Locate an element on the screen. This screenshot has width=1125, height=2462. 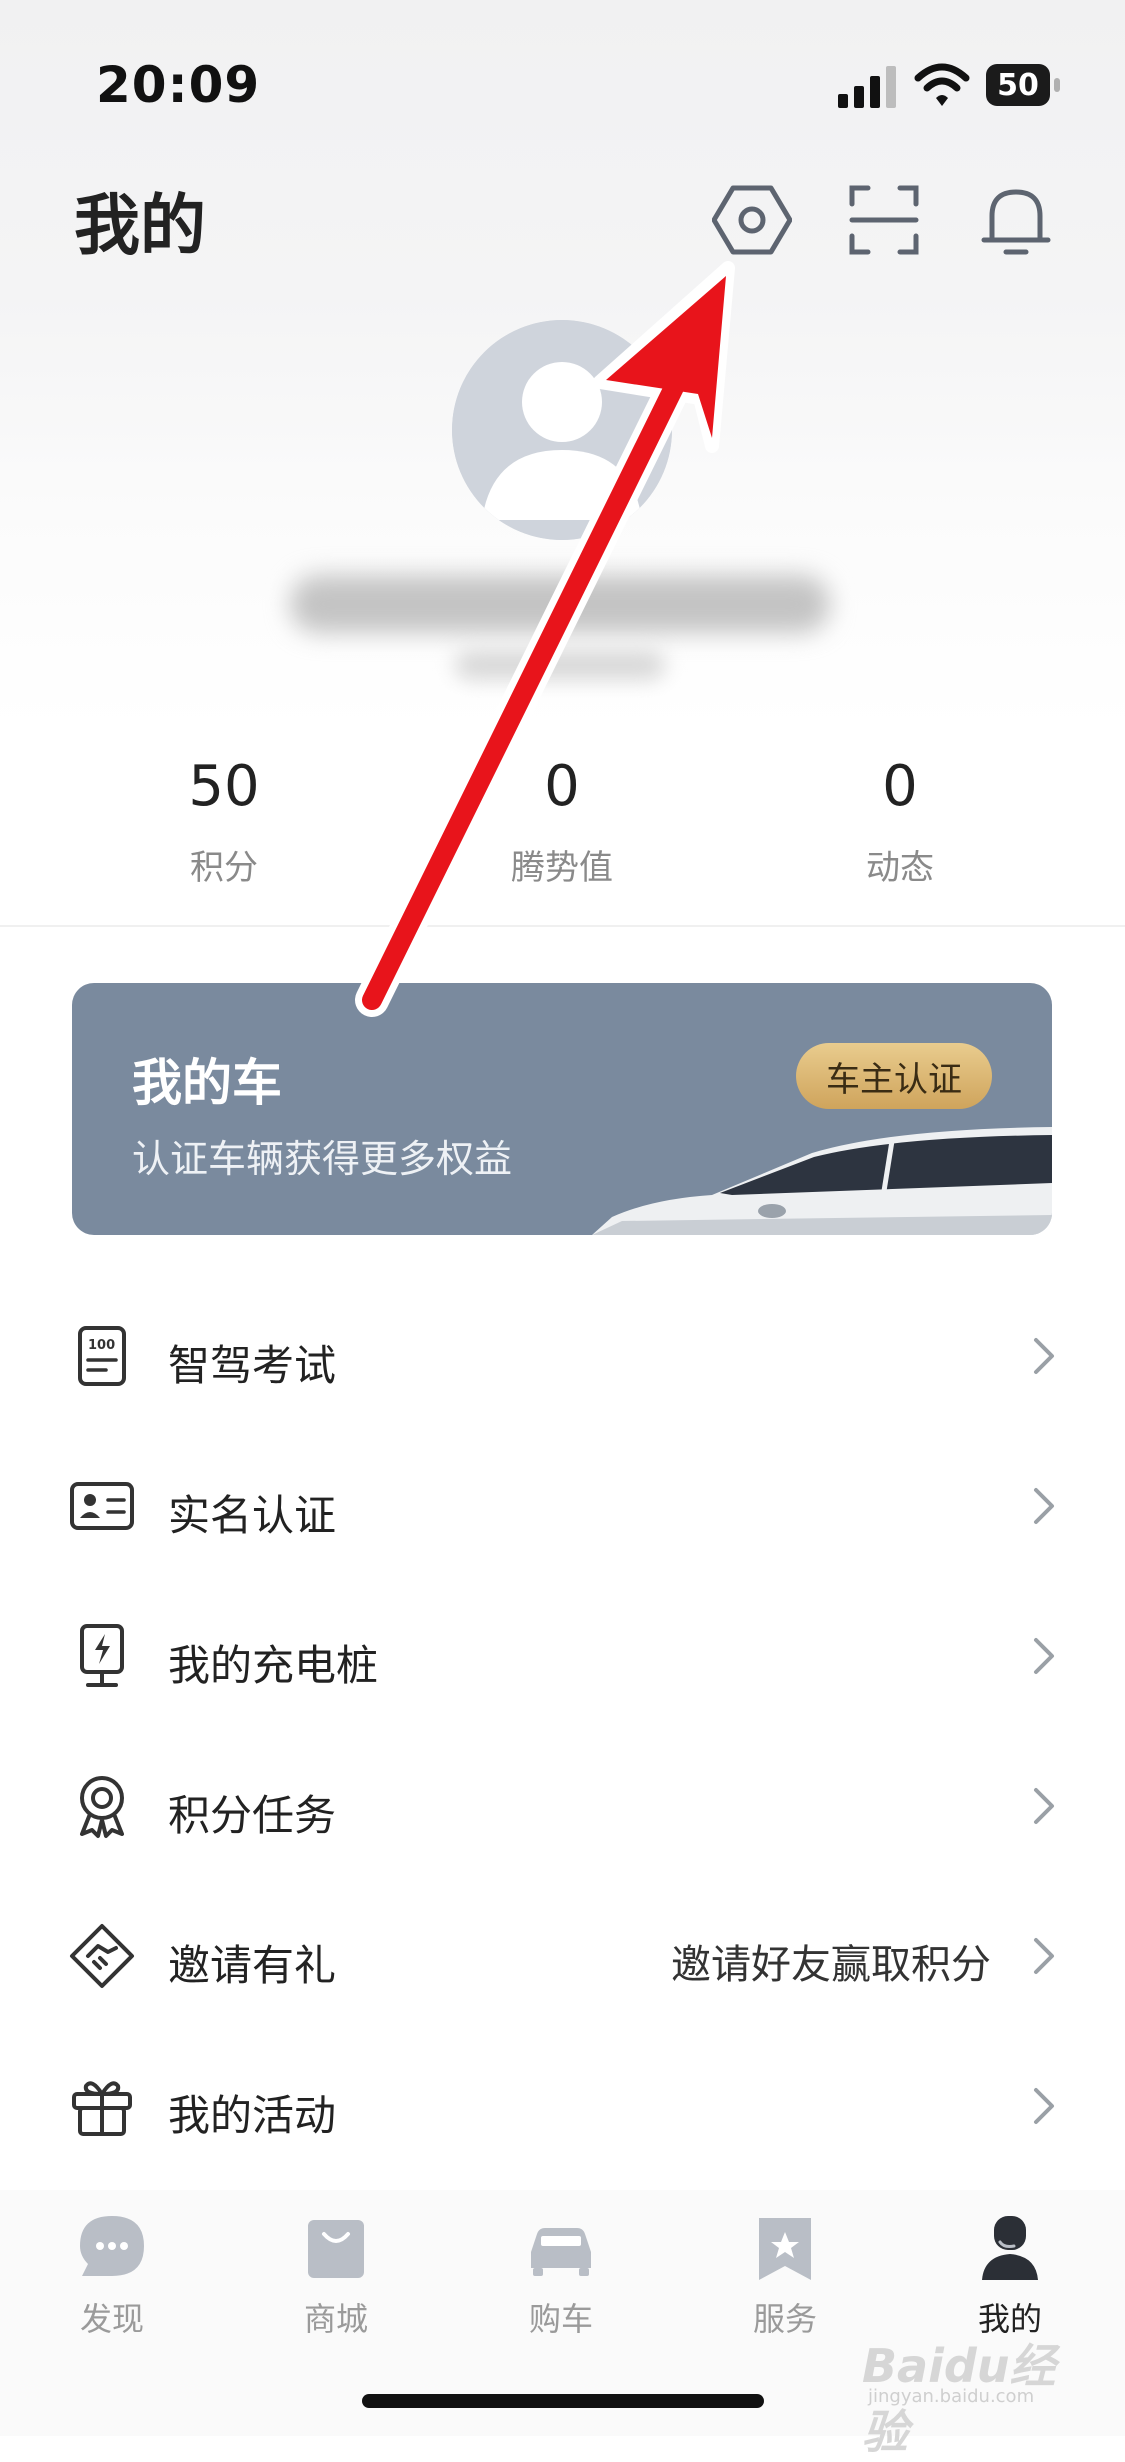
menu-label: 我的活动 is located at coordinates (252, 2115).